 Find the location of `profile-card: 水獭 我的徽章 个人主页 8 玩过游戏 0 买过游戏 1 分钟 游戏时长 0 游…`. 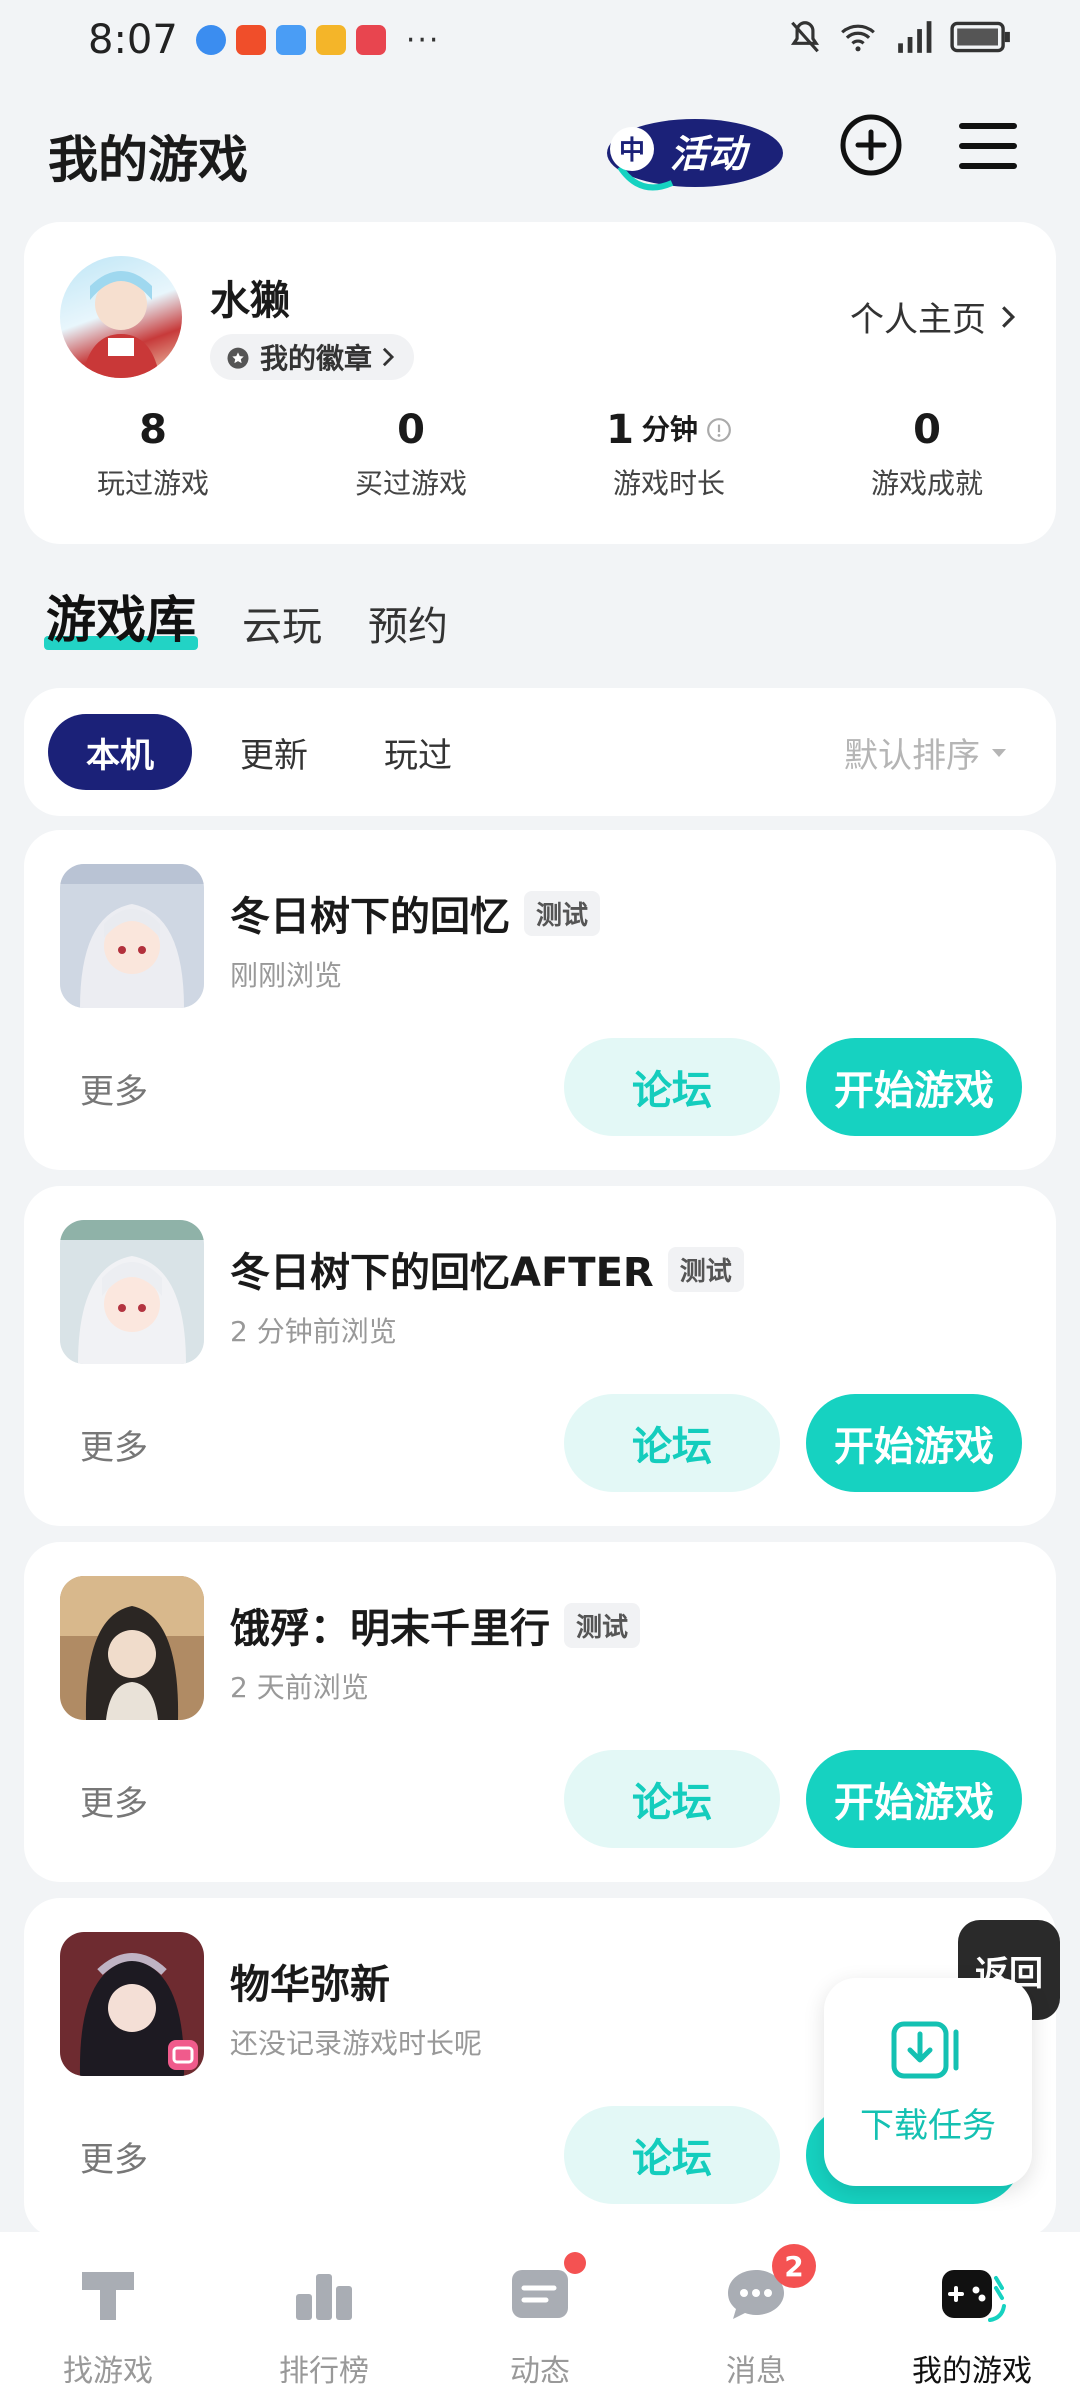

profile-card: 水獭 我的徽章 个人主页 8 玩过游戏 0 买过游戏 1 分钟 游戏时长 0 游… is located at coordinates (540, 383).